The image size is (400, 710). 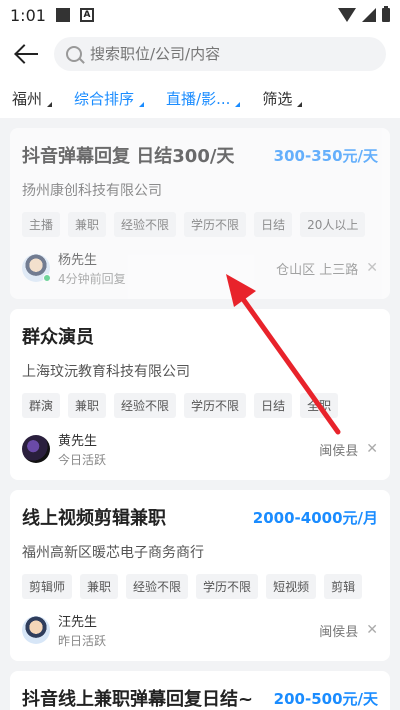 What do you see at coordinates (333, 224) in the screenshot?
I see `job-tag: 20人以上` at bounding box center [333, 224].